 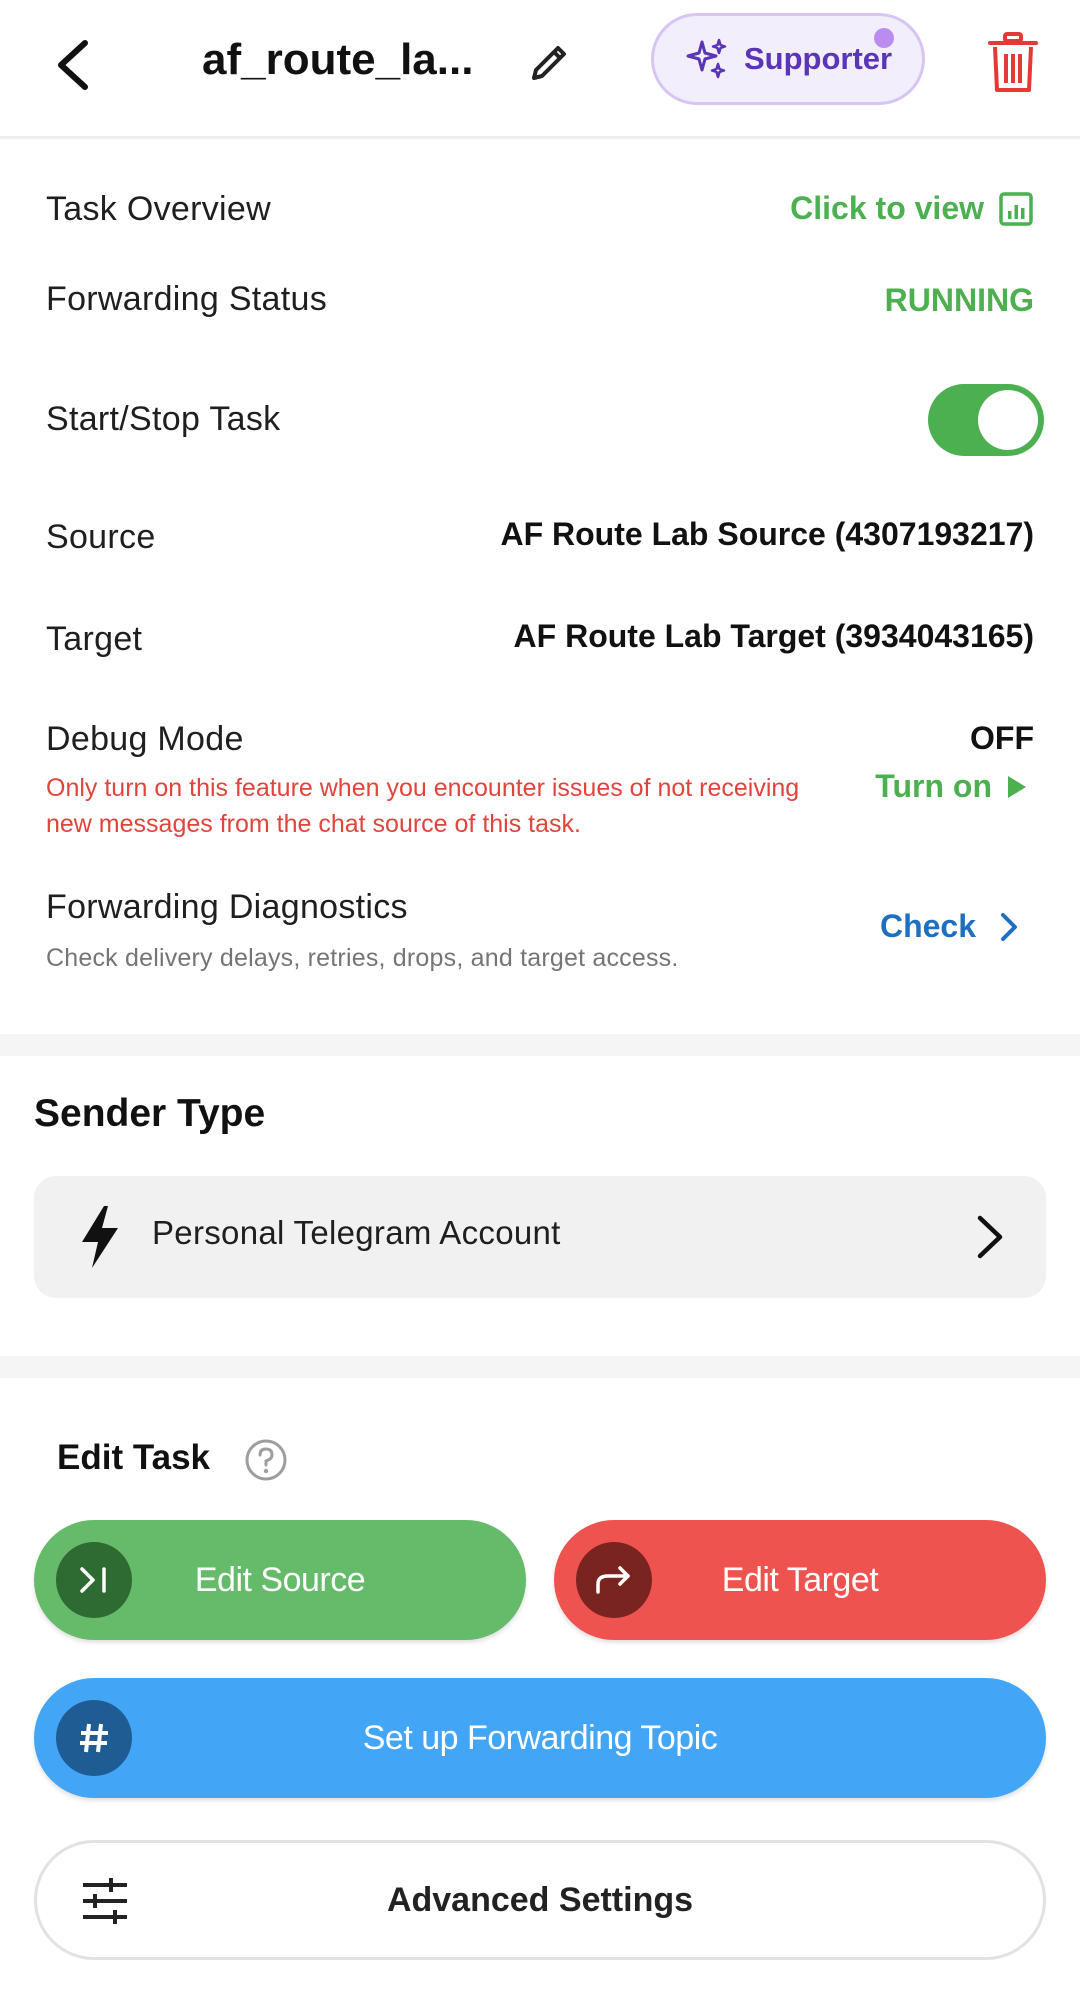 I want to click on advanced-settings-button: Advanced Settings, so click(x=540, y=1900).